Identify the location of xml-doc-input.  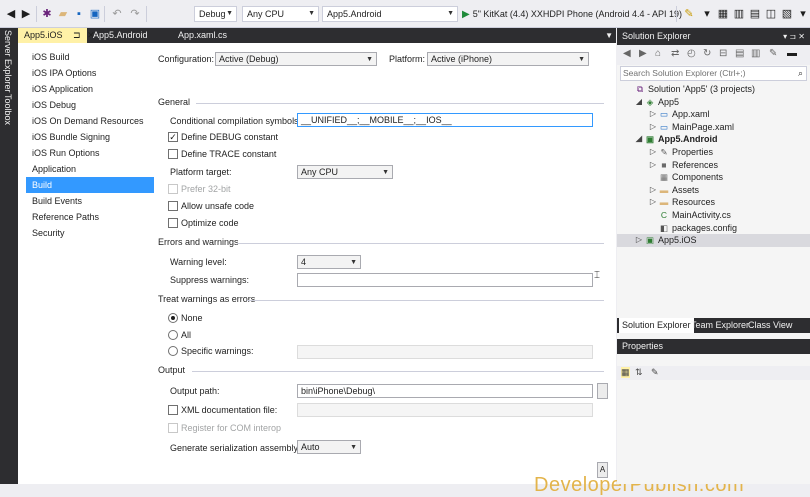
(445, 410).